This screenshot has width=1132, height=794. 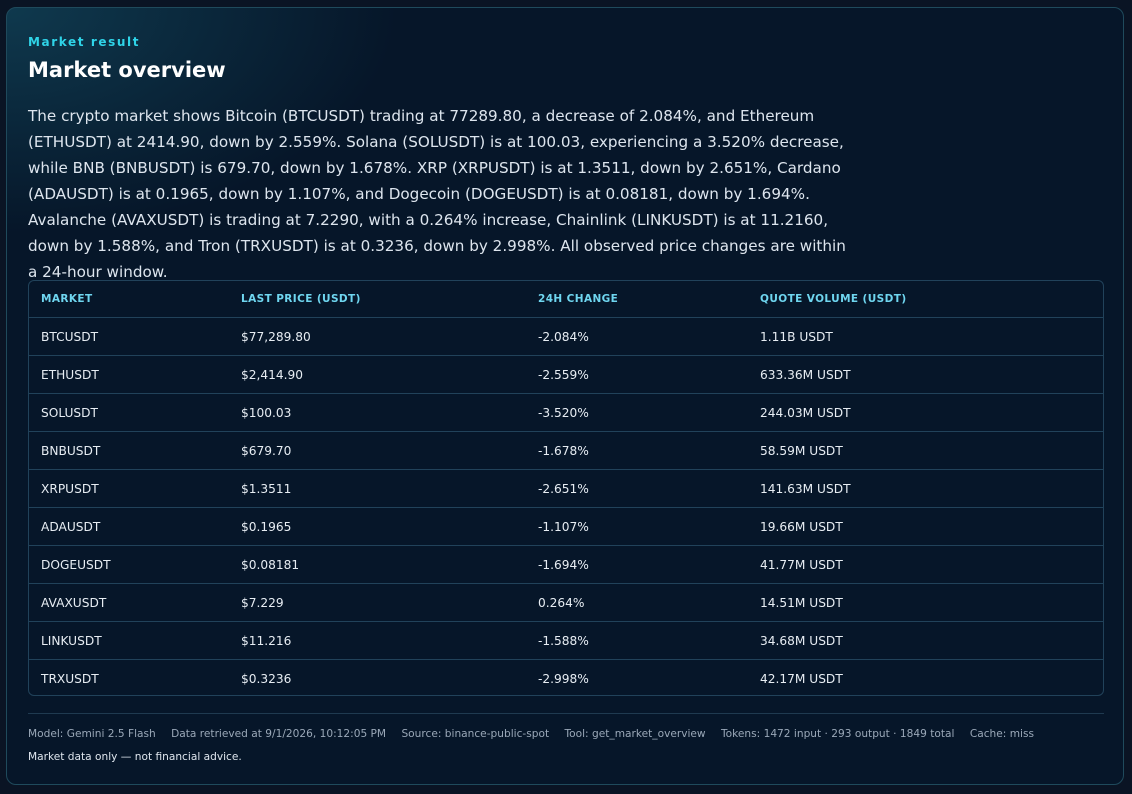 I want to click on table-row: TRXUSDT $0.3236 -2.998% 42.17M USDT, so click(x=566, y=678).